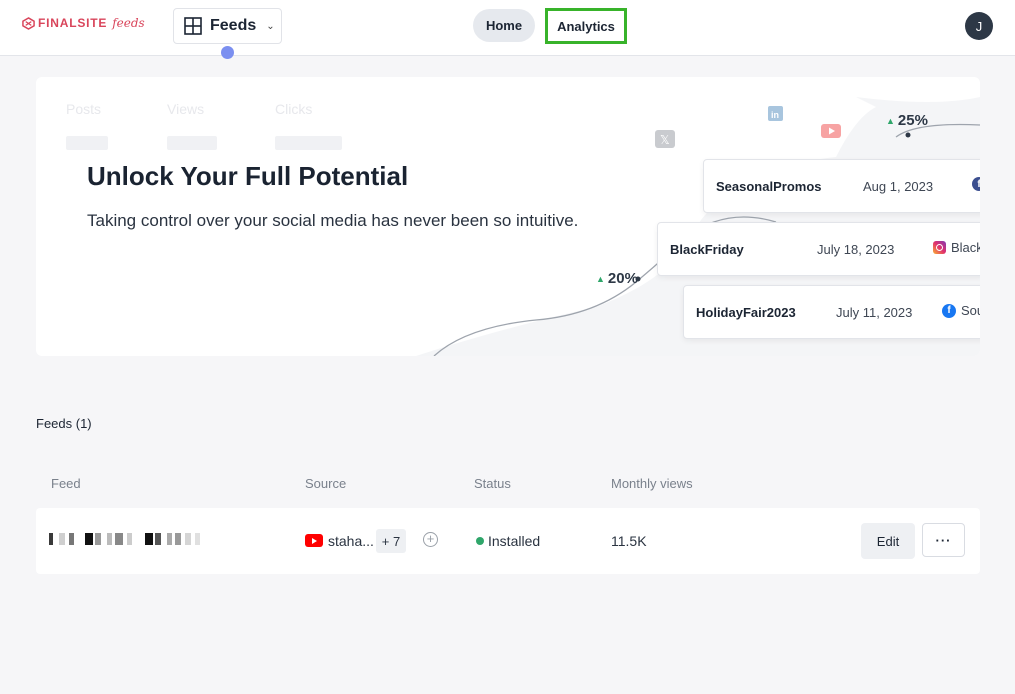 The width and height of the screenshot is (1015, 694). What do you see at coordinates (769, 186) in the screenshot?
I see `campaign-name: SeasonalPromos` at bounding box center [769, 186].